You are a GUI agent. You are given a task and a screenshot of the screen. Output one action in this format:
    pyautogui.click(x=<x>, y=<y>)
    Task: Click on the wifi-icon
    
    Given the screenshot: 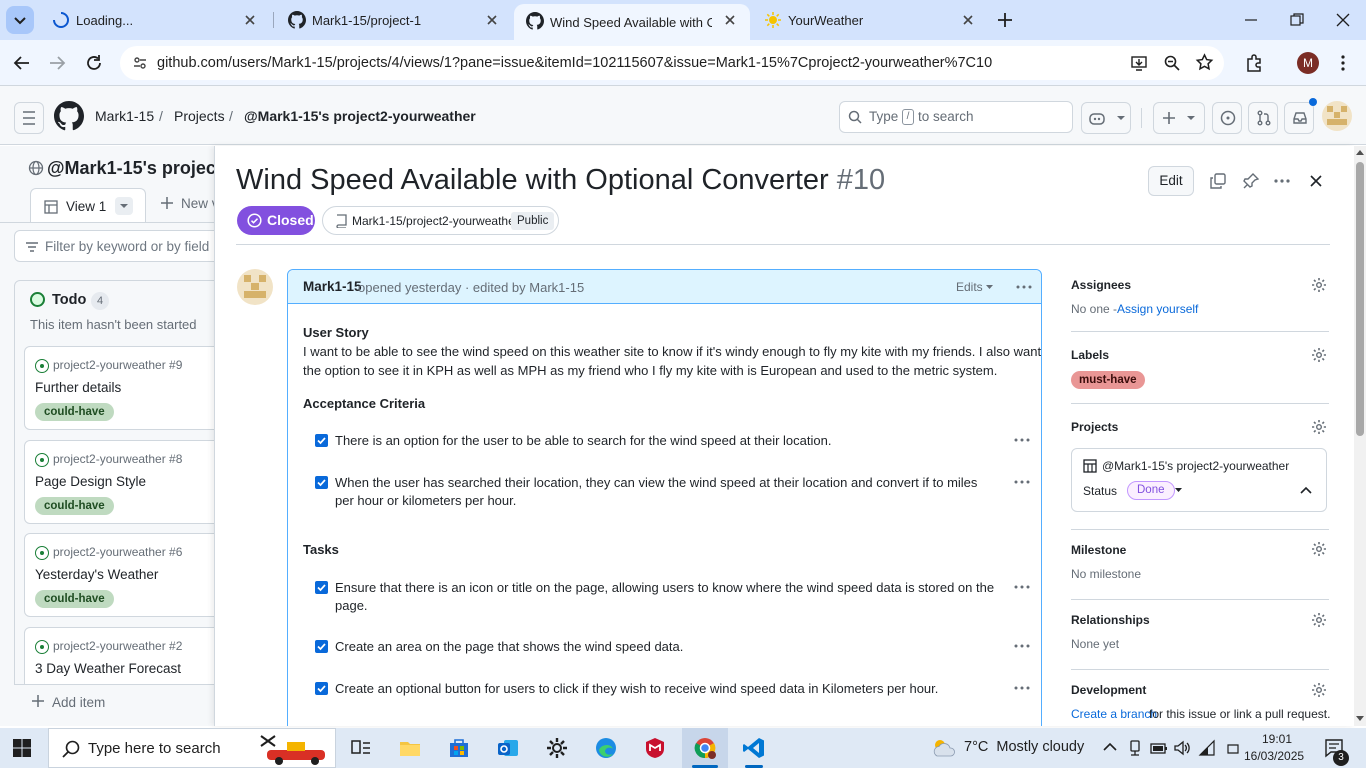 What is the action you would take?
    pyautogui.click(x=1208, y=748)
    